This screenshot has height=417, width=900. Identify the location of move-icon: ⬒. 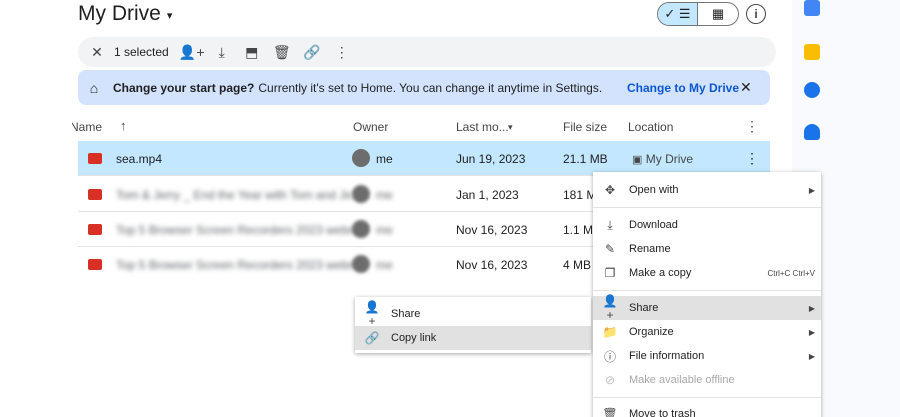
(252, 52).